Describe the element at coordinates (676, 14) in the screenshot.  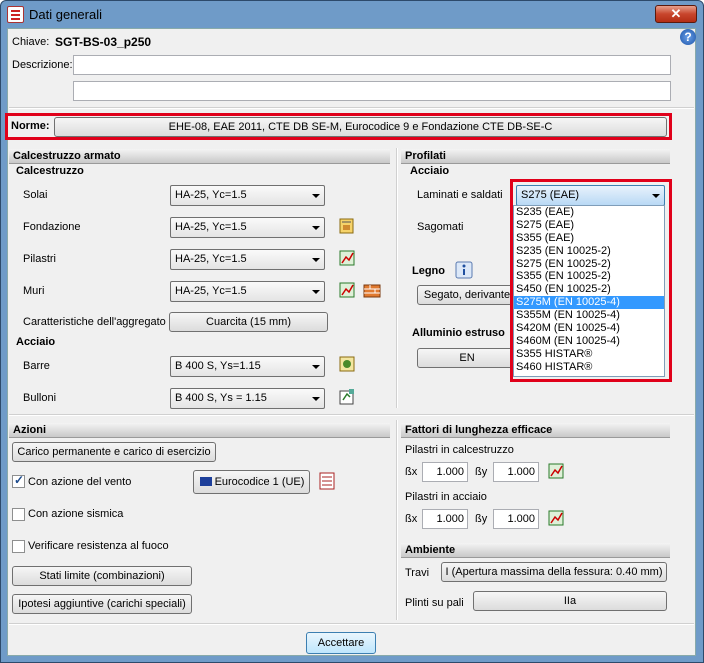
I see `close-button: ✕` at that location.